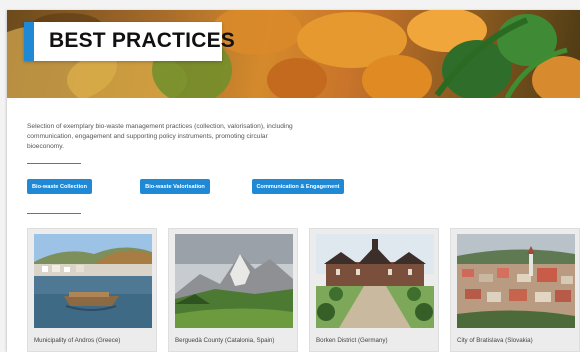 This screenshot has width=580, height=352. What do you see at coordinates (495, 340) in the screenshot?
I see `card-label-bratislava: City of Bratislava (Slovakia)` at bounding box center [495, 340].